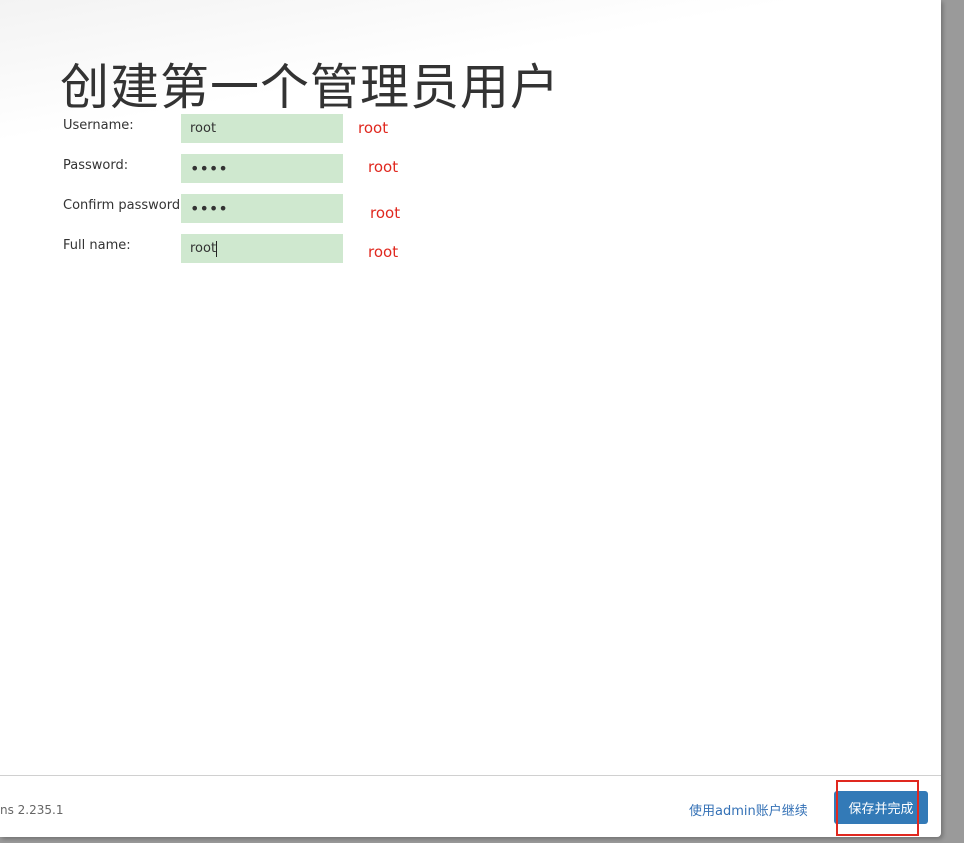  I want to click on text-caret, so click(217, 248).